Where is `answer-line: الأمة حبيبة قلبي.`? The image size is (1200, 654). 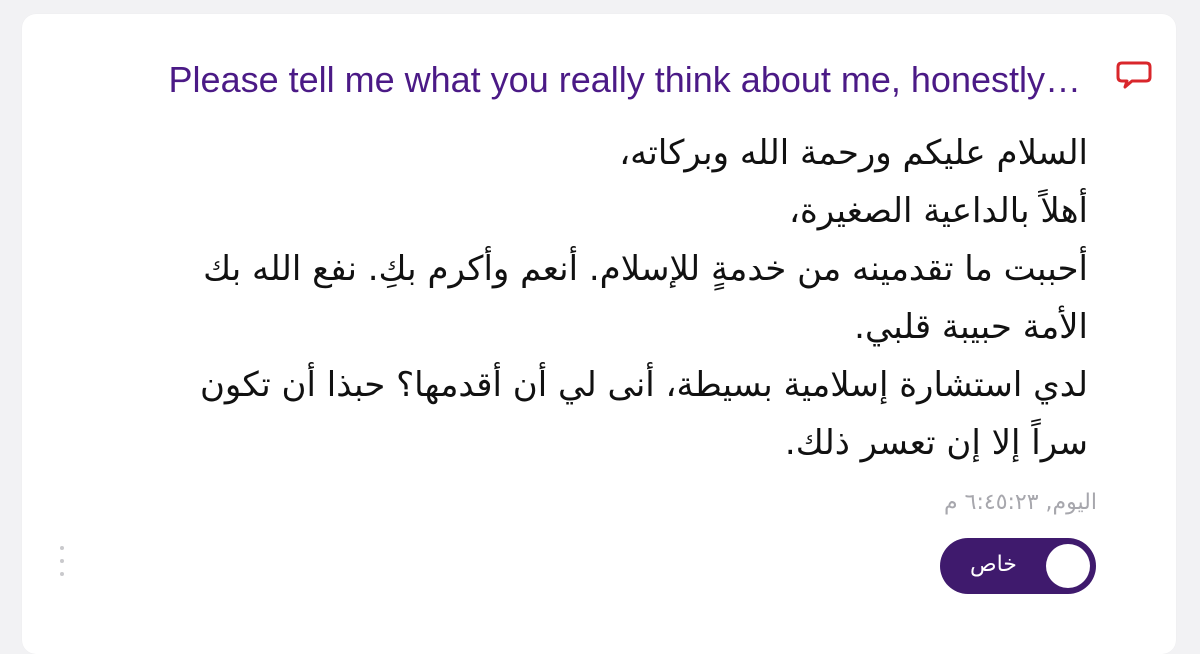 answer-line: الأمة حبيبة قلبي. is located at coordinates (971, 327).